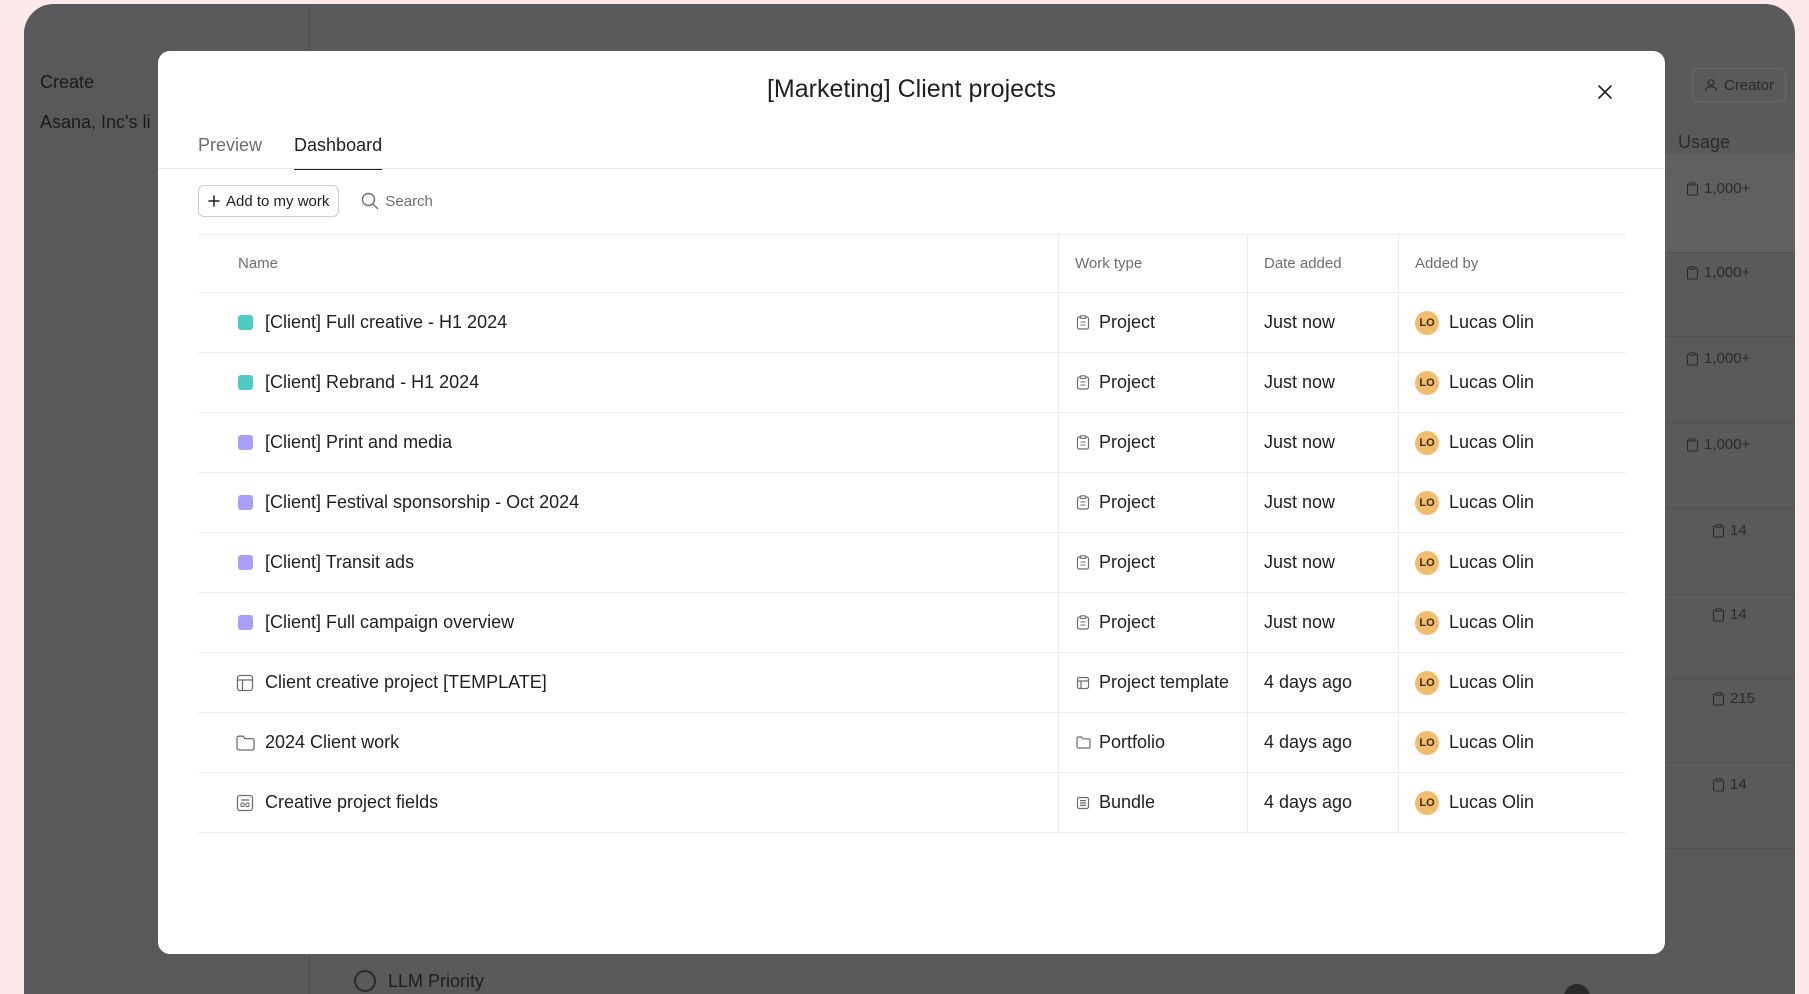 The image size is (1809, 994). I want to click on background-sidebar-create: Create, so click(67, 82).